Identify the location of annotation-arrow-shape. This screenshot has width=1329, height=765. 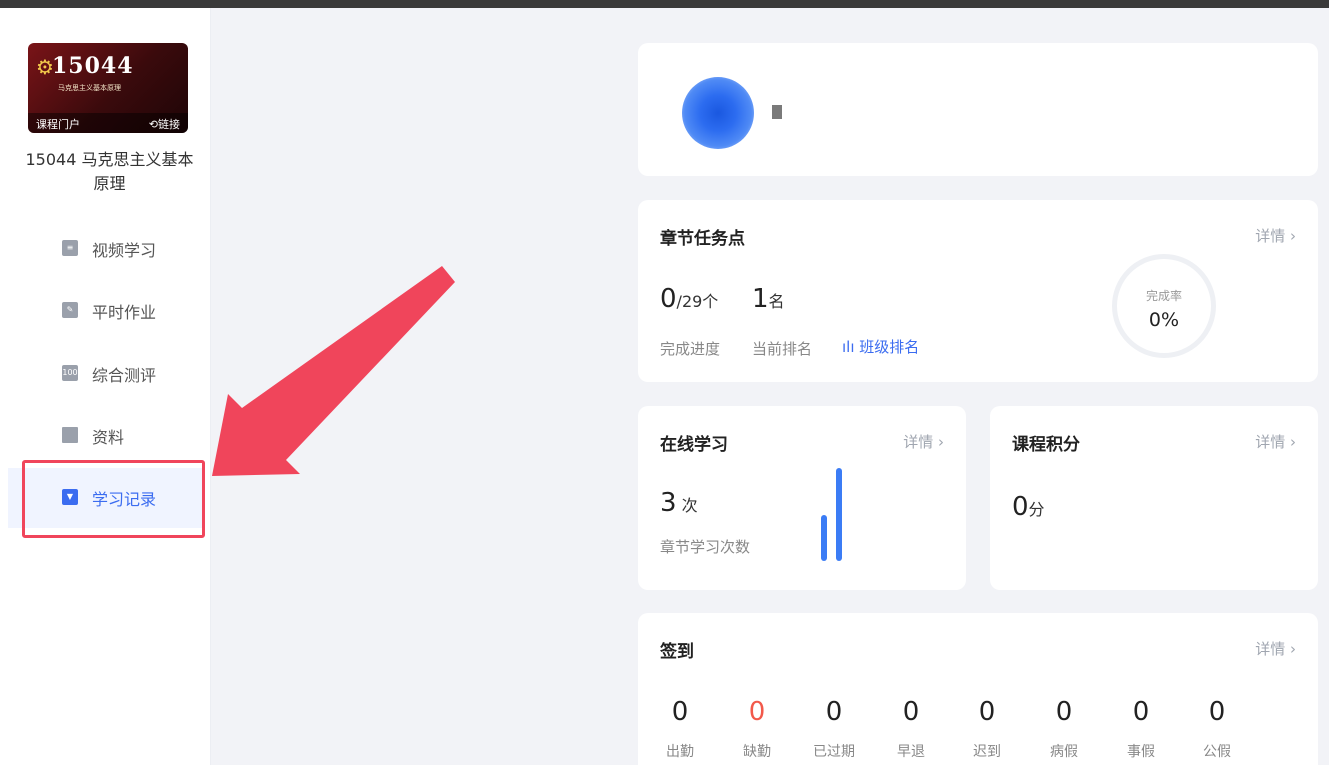
(333, 371).